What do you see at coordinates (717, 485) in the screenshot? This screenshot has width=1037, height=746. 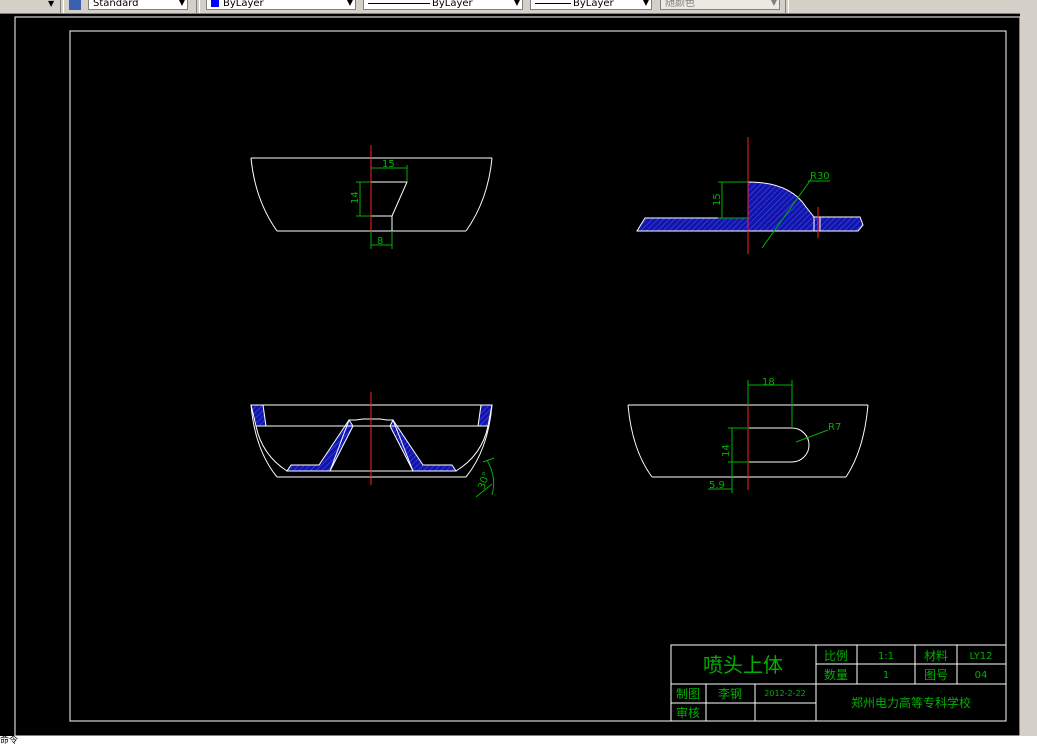 I see `dimension-text: 5.9` at bounding box center [717, 485].